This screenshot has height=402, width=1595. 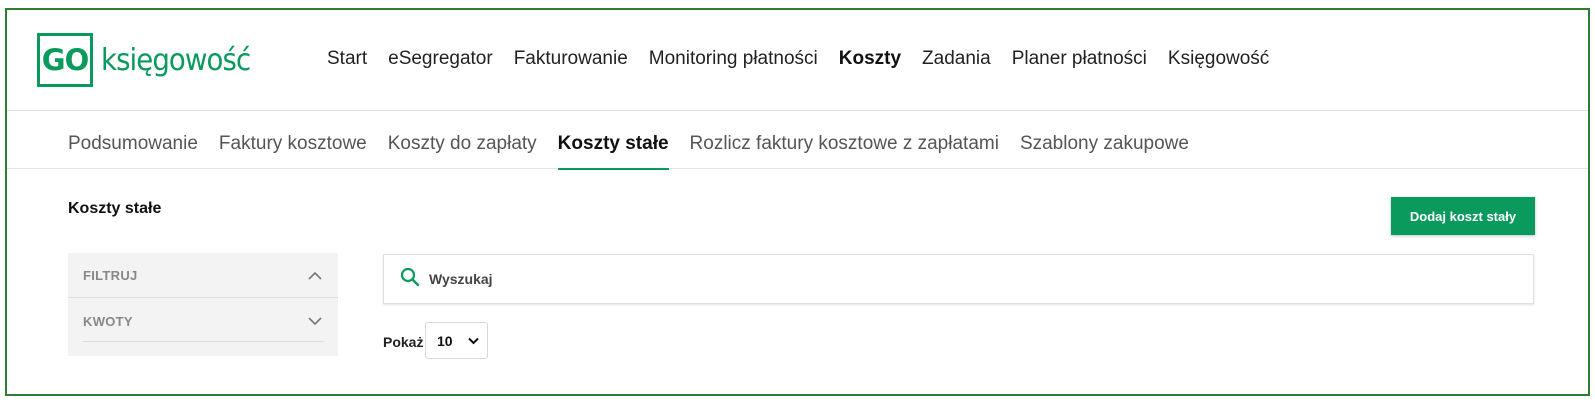 What do you see at coordinates (571, 59) in the screenshot?
I see `nav-item-fakturowanie: Fakturowanie` at bounding box center [571, 59].